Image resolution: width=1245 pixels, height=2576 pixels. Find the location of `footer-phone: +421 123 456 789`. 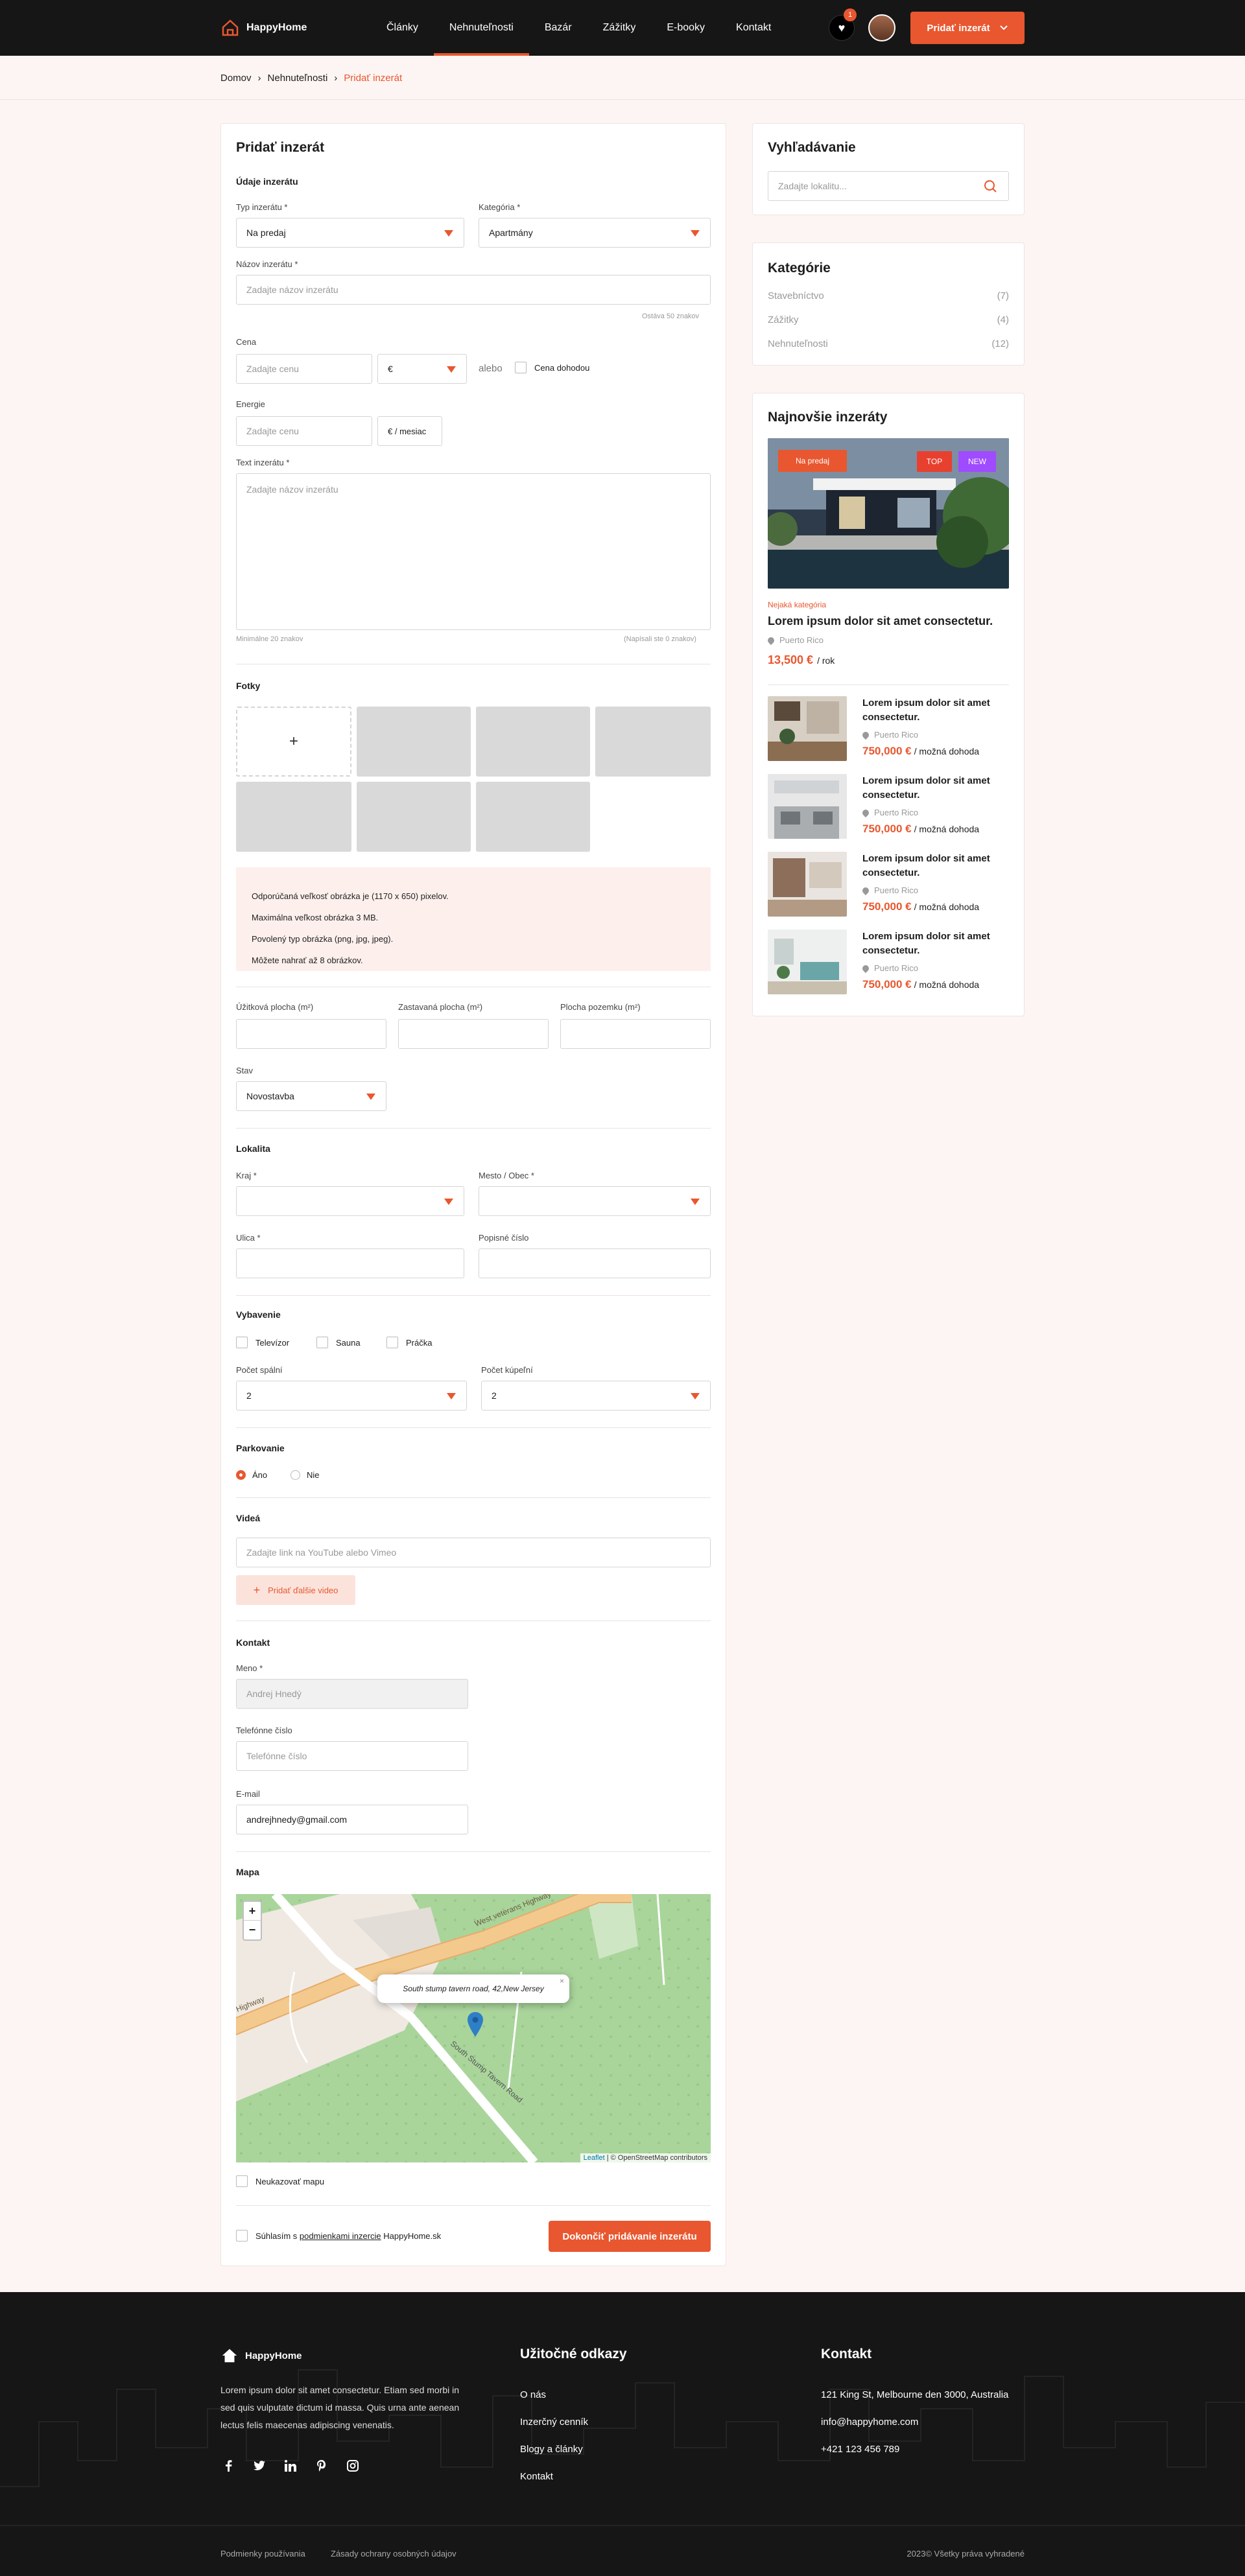

footer-phone: +421 123 456 789 is located at coordinates (860, 2449).